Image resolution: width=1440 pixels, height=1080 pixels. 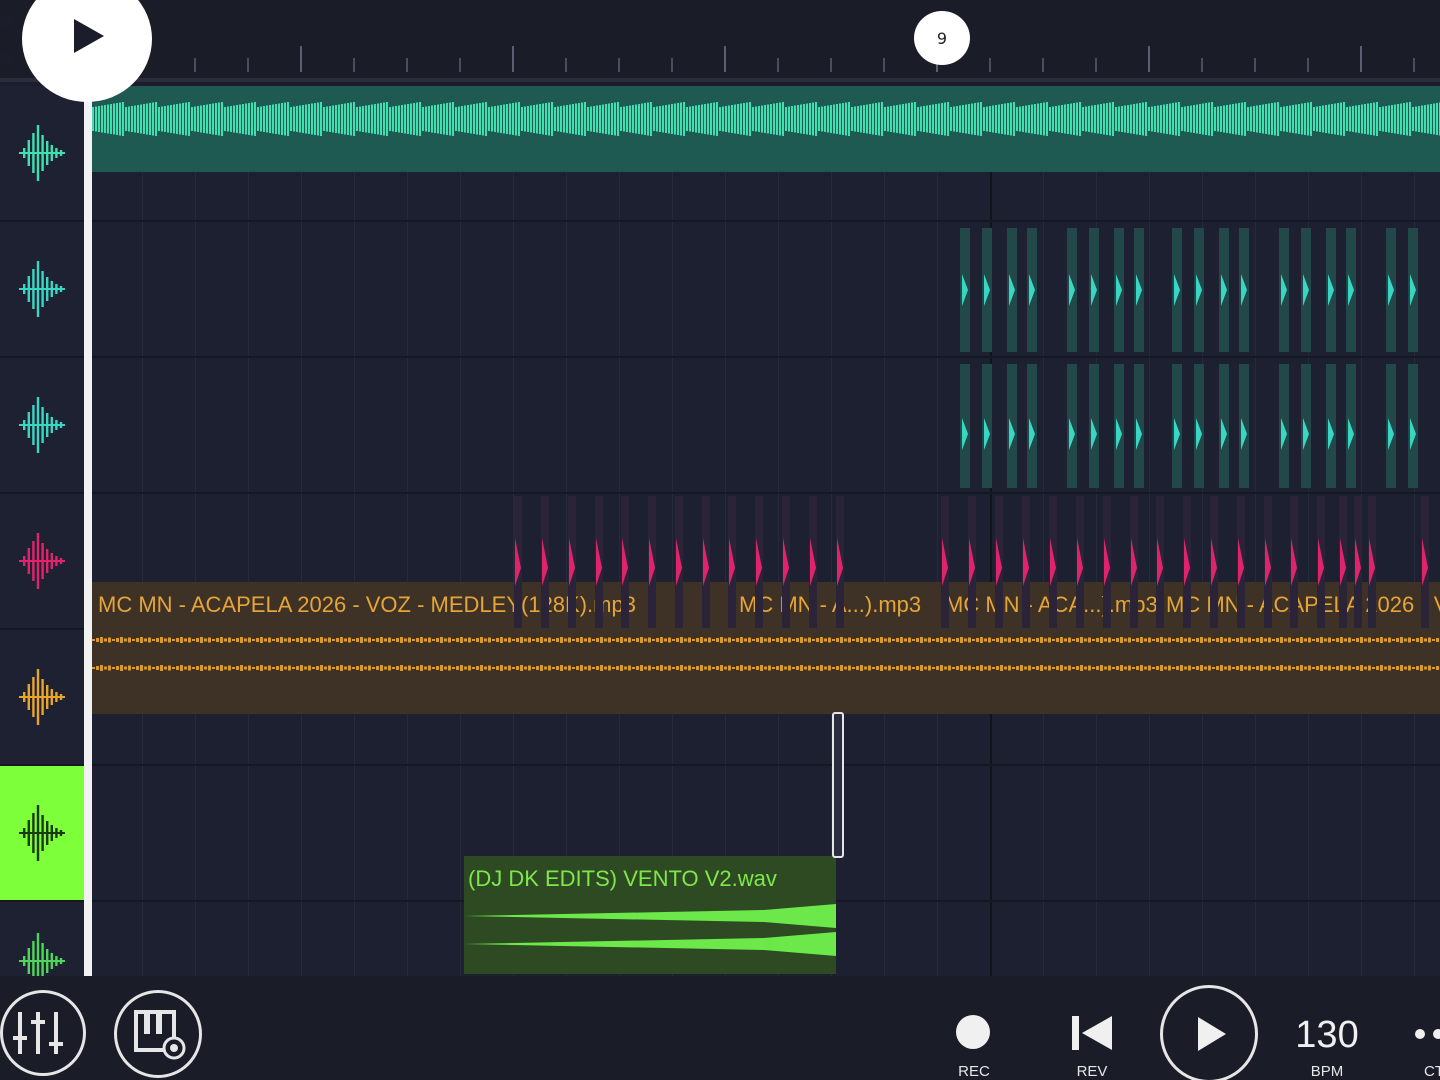 I want to click on vento-clip: (DJ DK EDITS) VENTO V2.wav, so click(x=650, y=915).